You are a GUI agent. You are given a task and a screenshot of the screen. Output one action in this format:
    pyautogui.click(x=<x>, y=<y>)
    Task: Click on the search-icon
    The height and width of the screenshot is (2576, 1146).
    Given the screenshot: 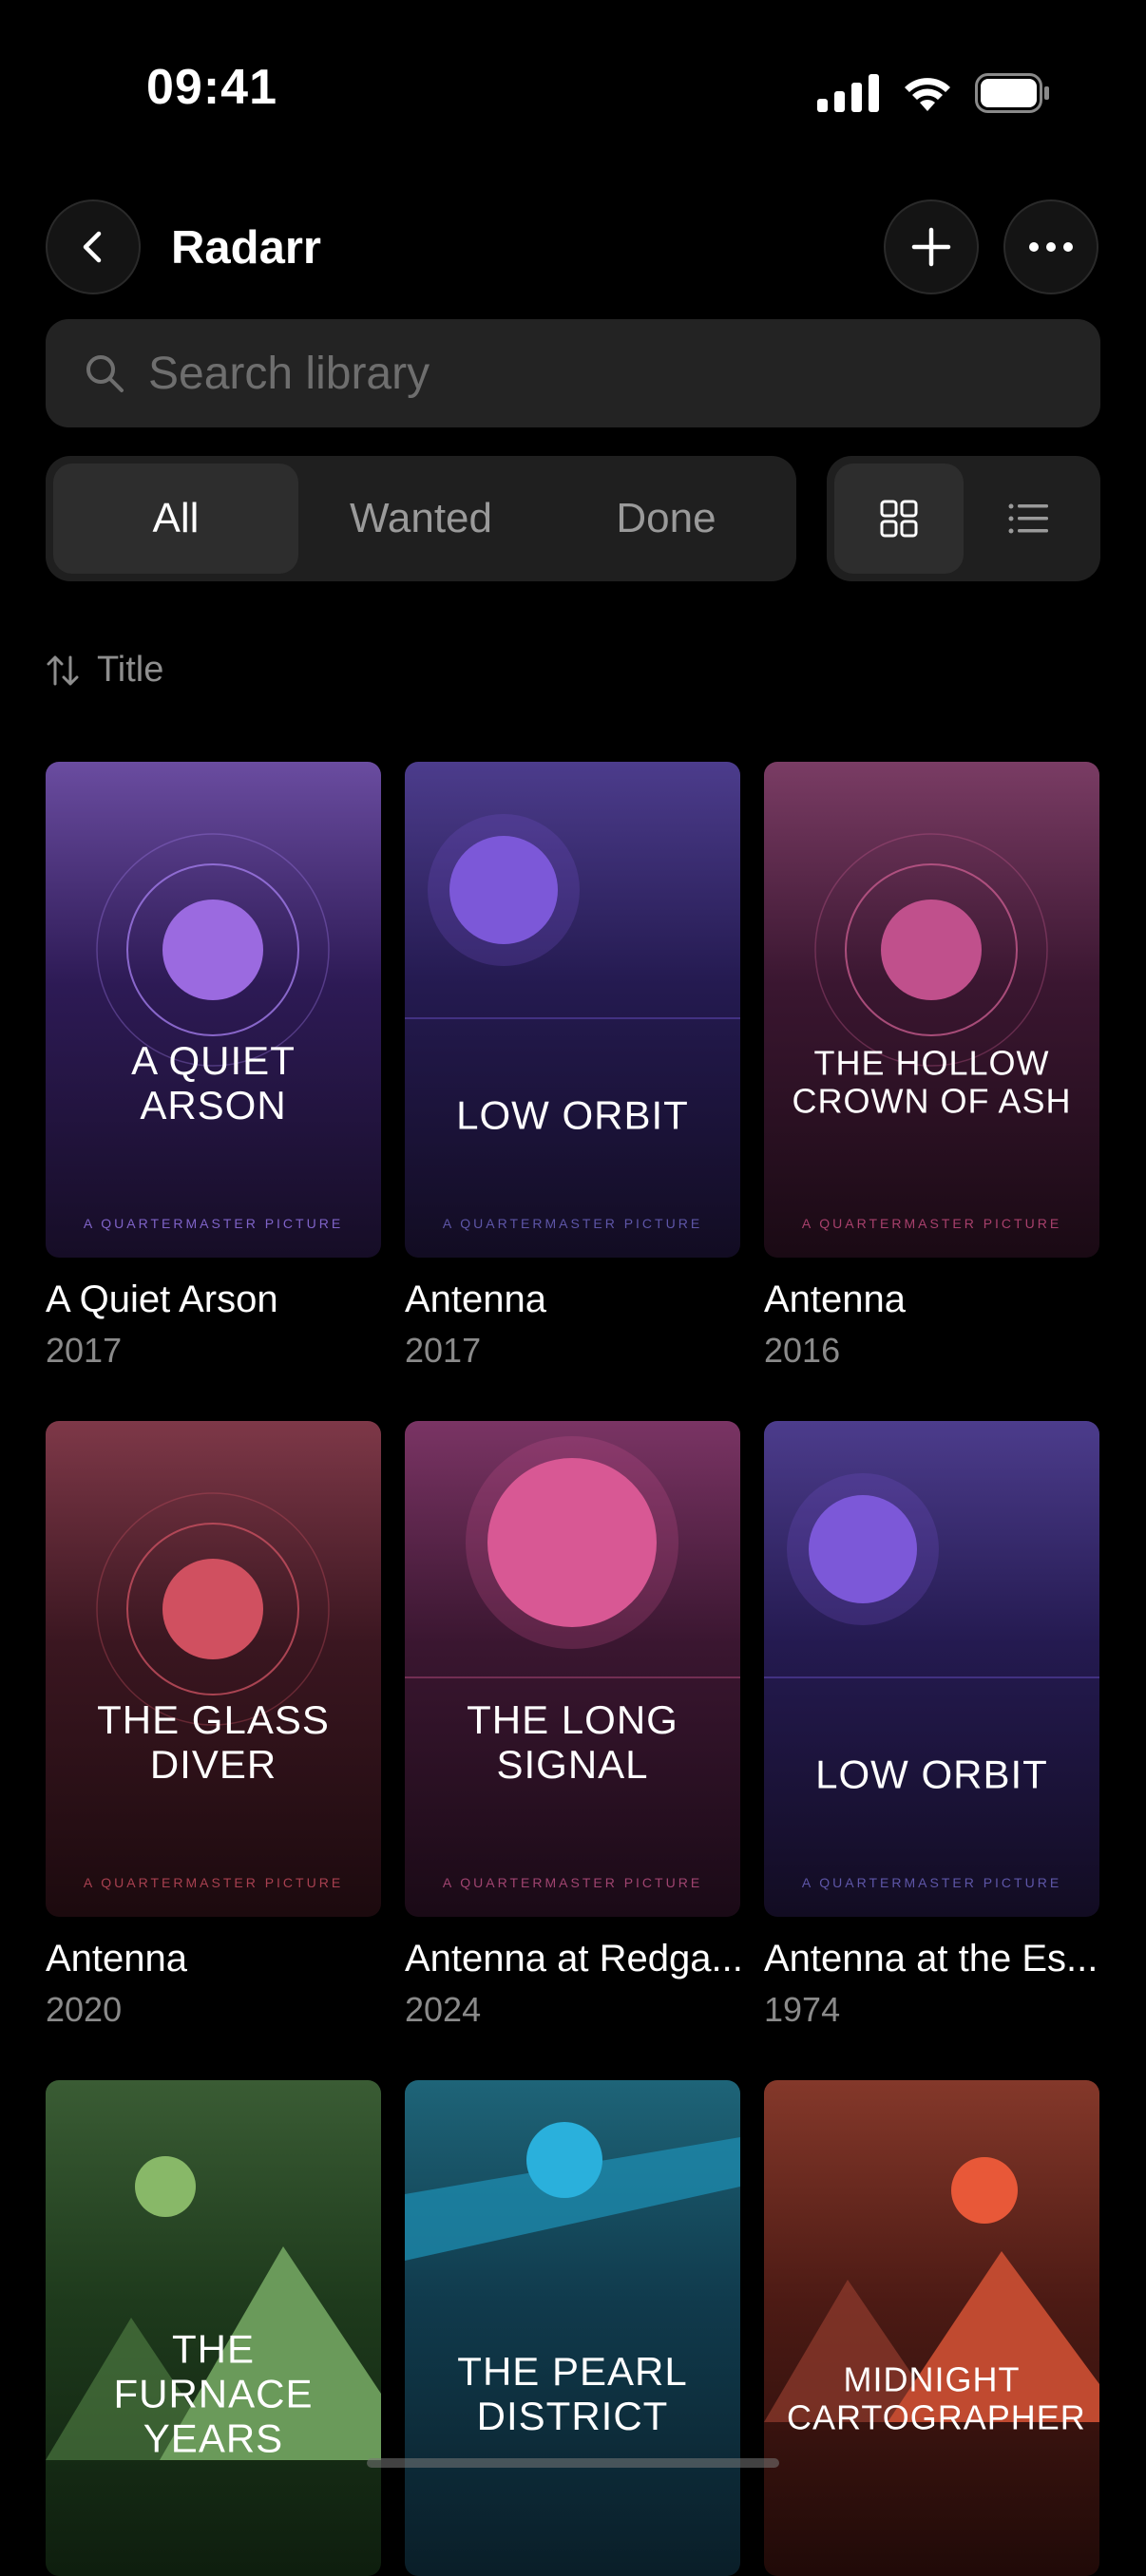 What is the action you would take?
    pyautogui.click(x=105, y=373)
    